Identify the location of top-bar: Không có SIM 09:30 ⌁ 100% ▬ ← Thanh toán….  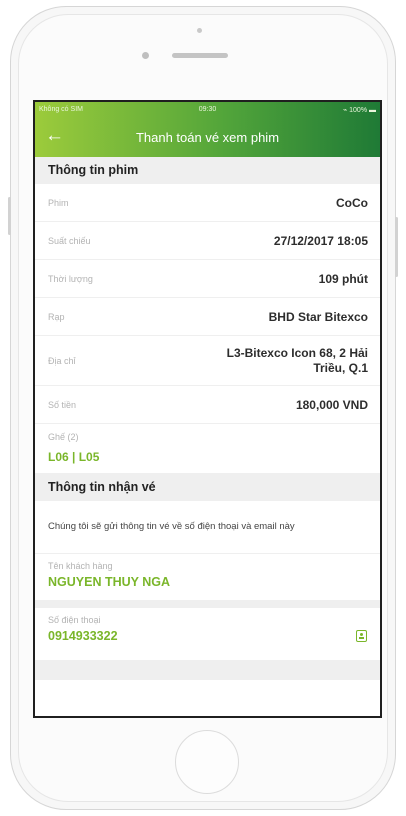
(207, 129).